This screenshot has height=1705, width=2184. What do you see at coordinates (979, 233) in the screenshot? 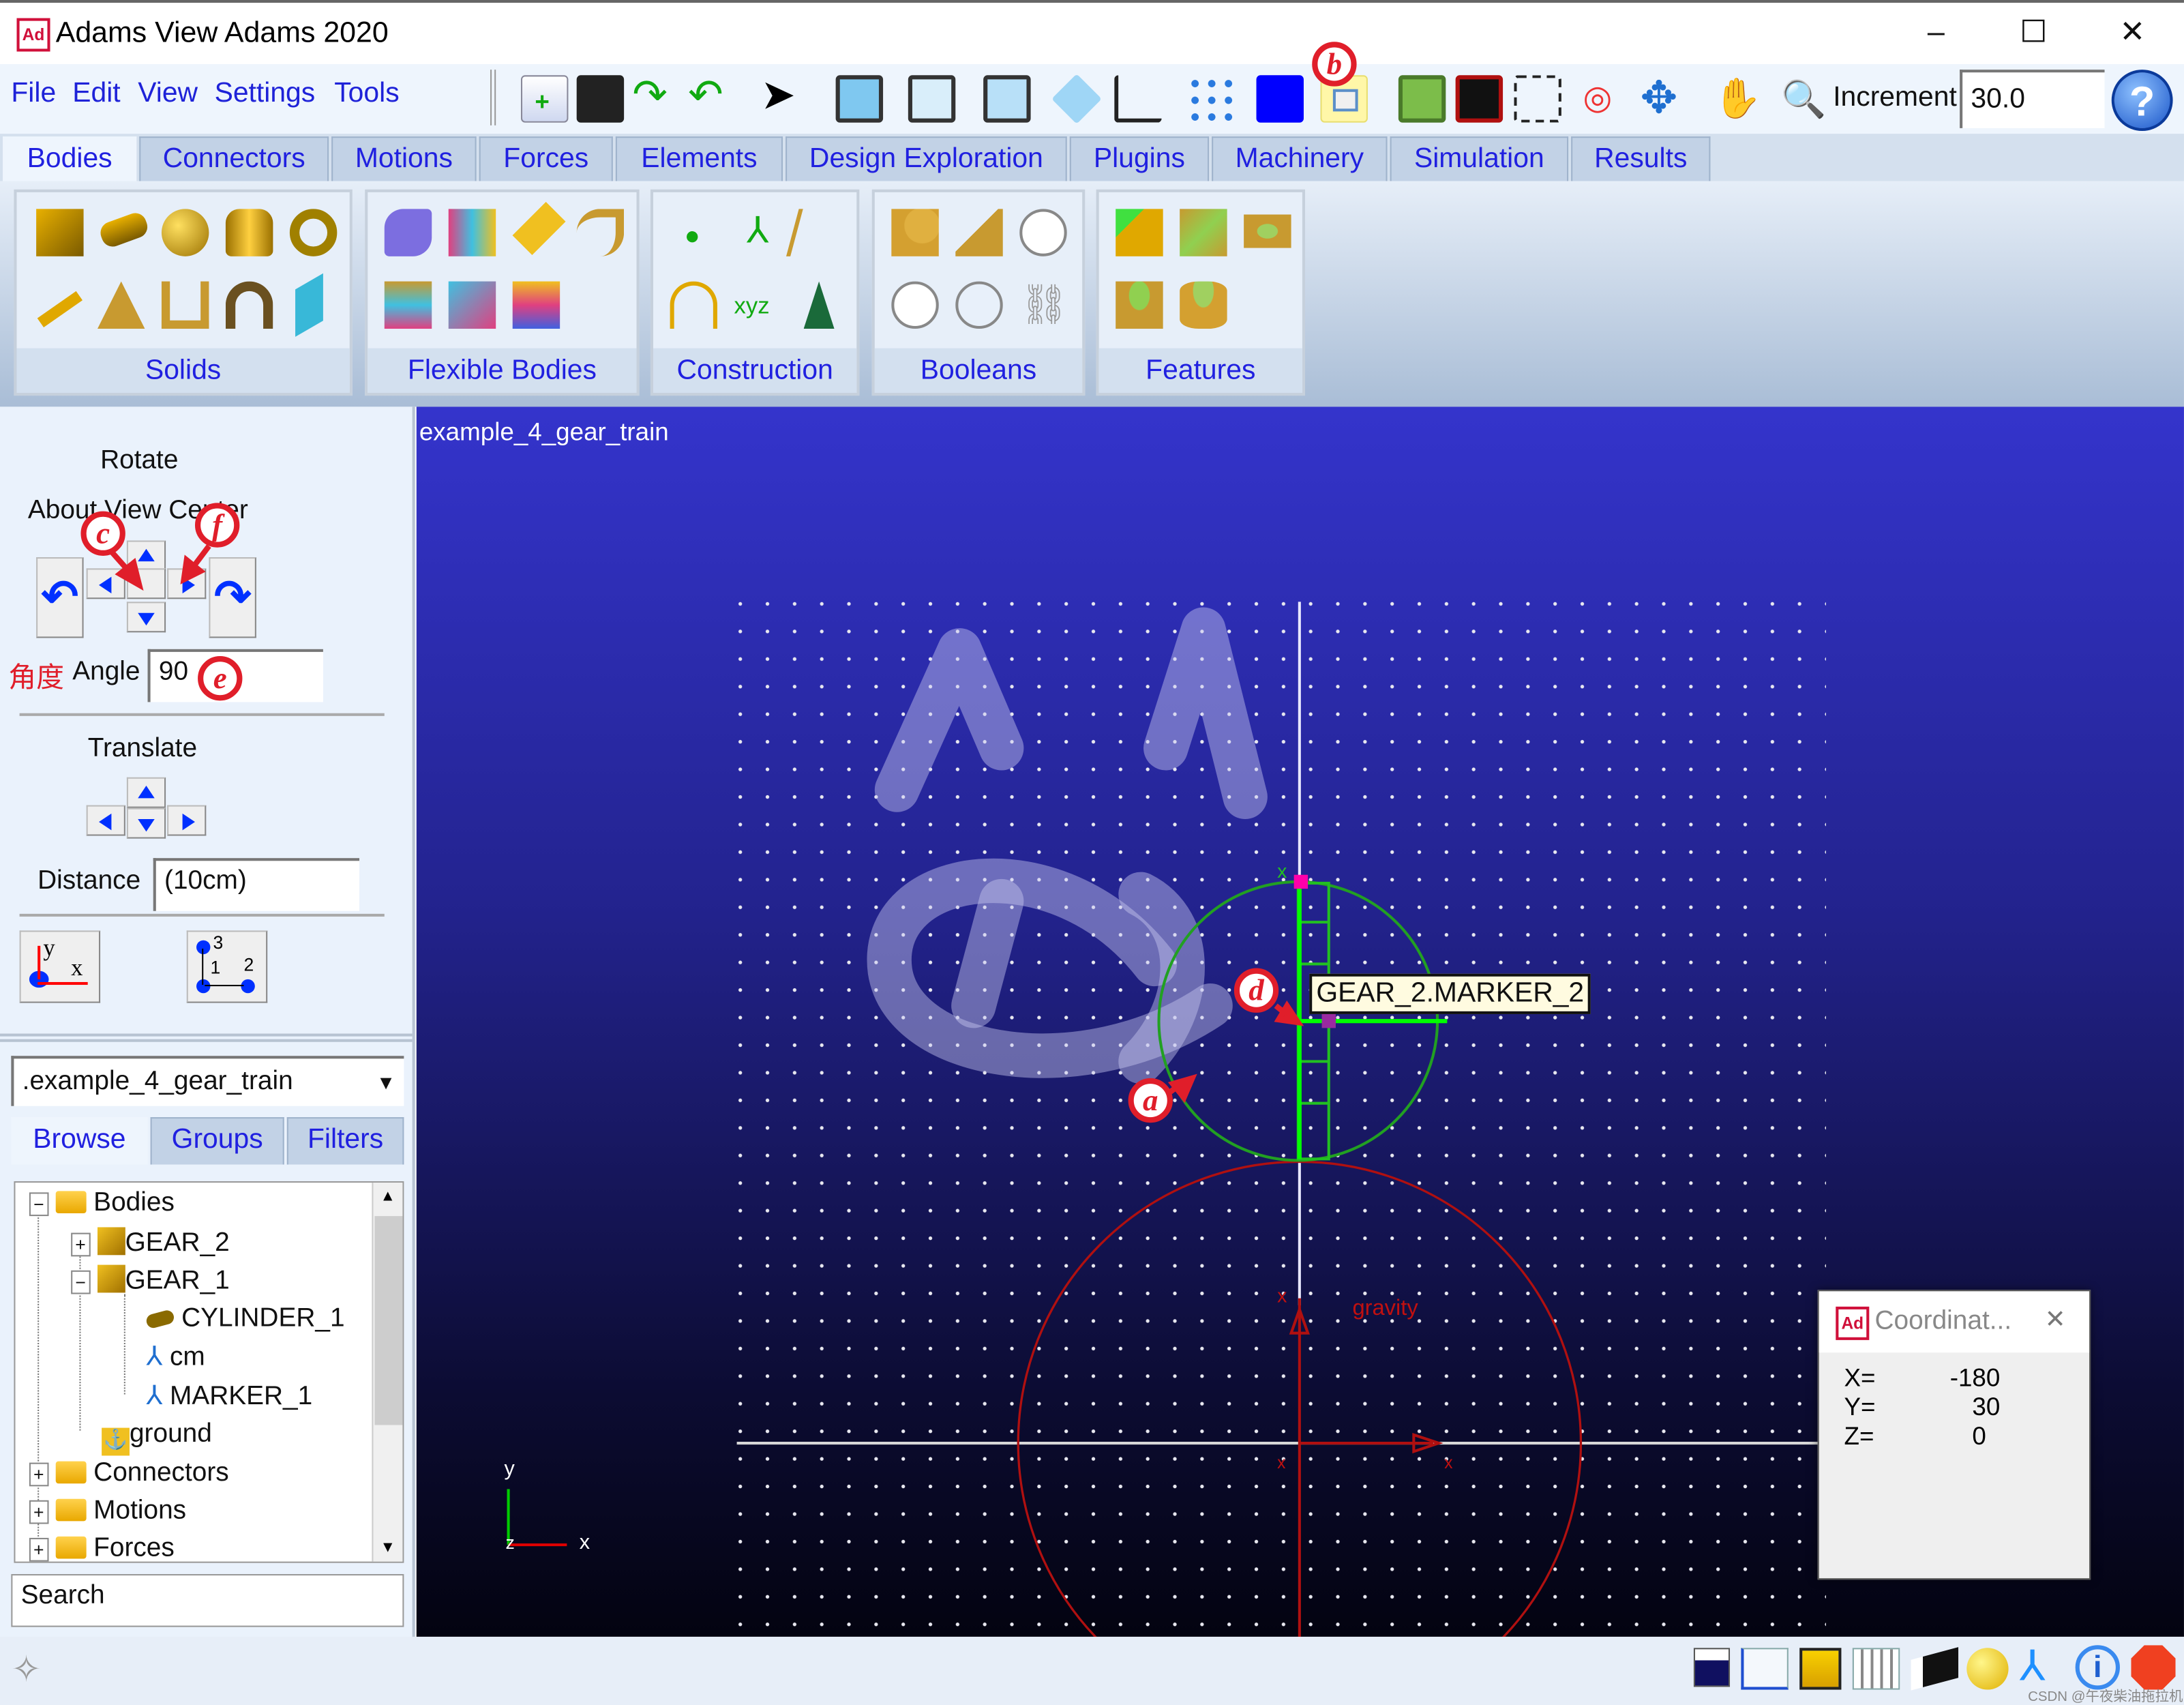
I see `merge-icon` at bounding box center [979, 233].